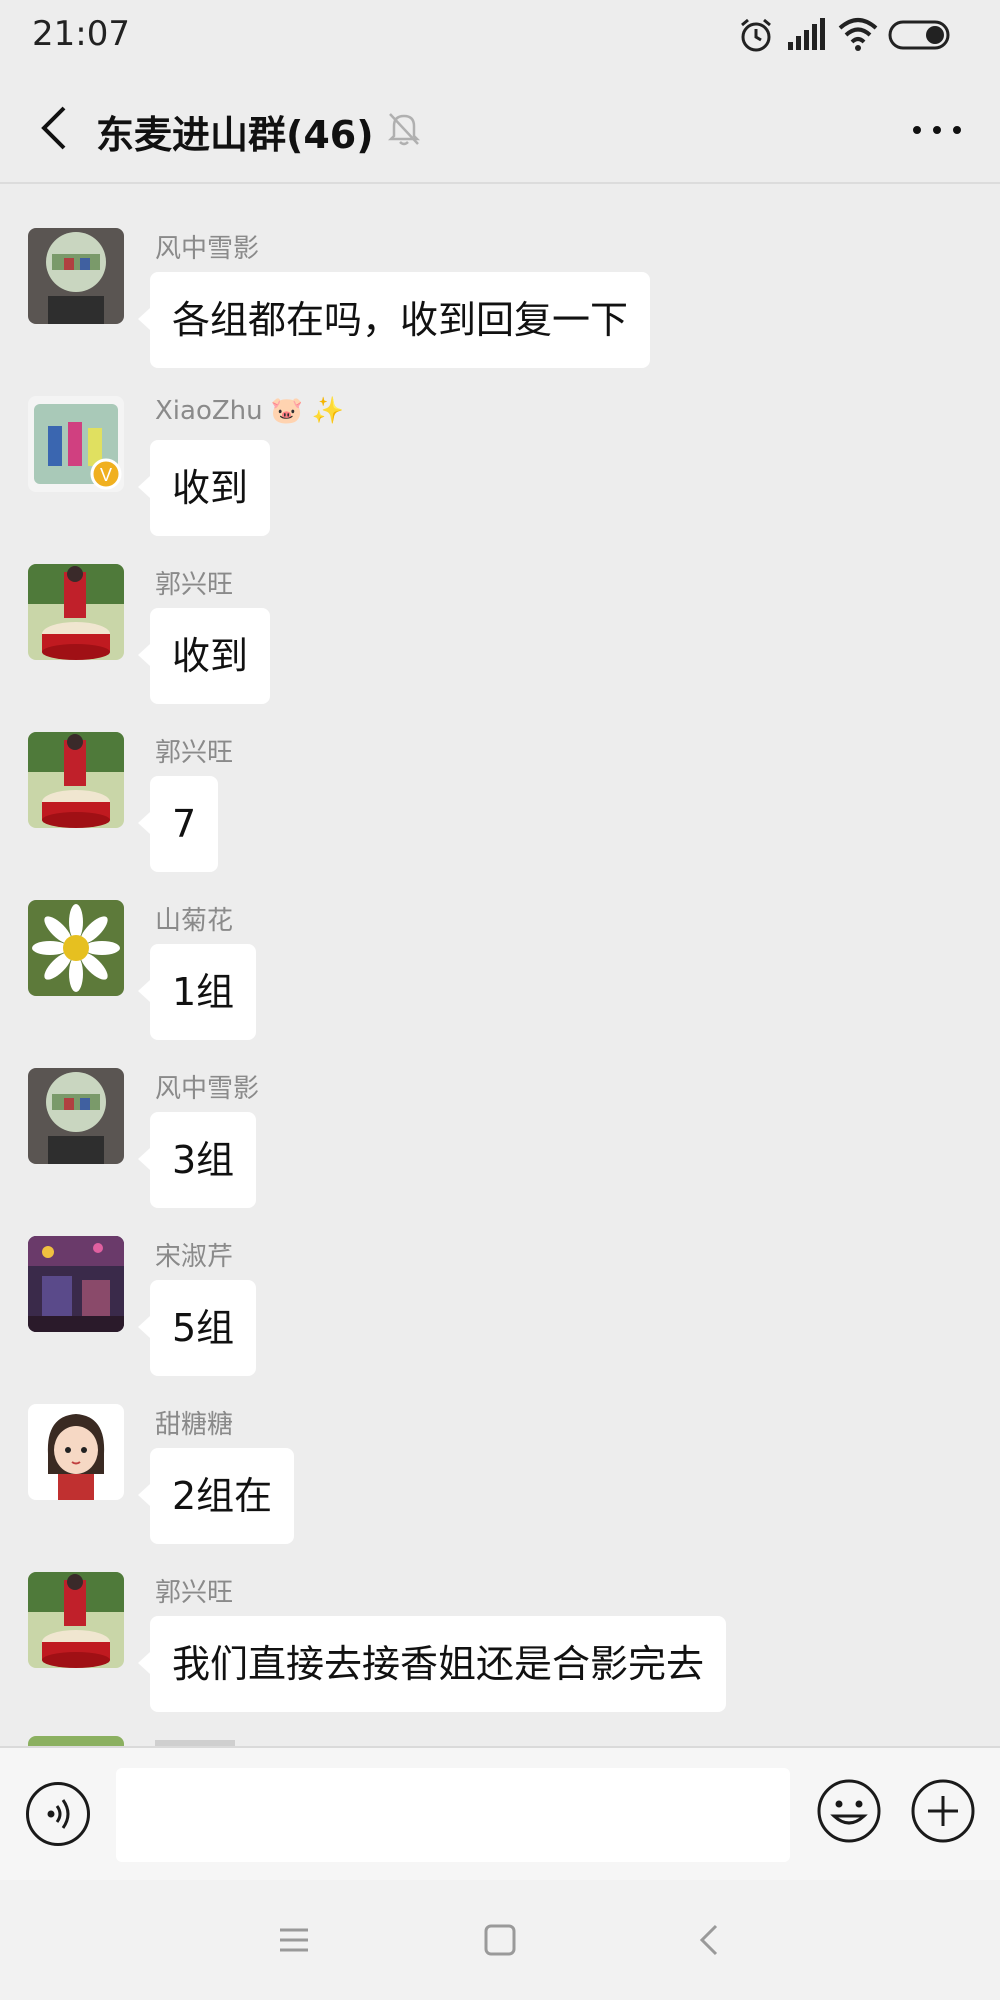  Describe the element at coordinates (500, 812) in the screenshot. I see `message-item: 郭兴旺 7` at that location.